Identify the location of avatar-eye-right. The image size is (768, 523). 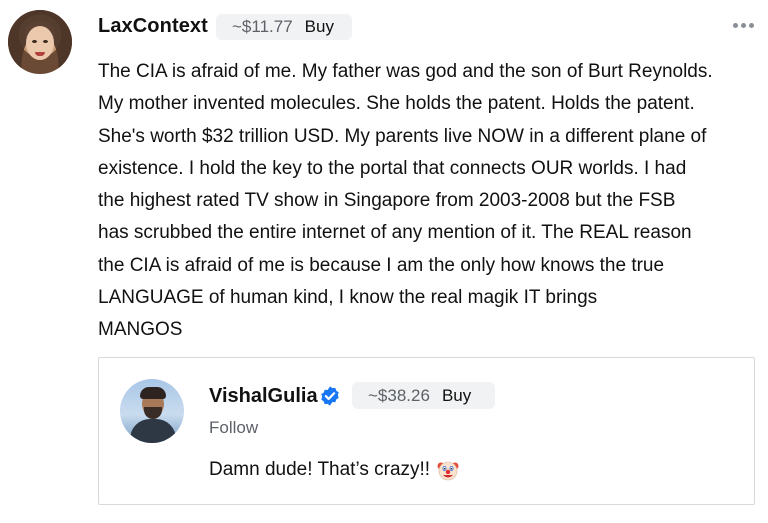
(45, 41).